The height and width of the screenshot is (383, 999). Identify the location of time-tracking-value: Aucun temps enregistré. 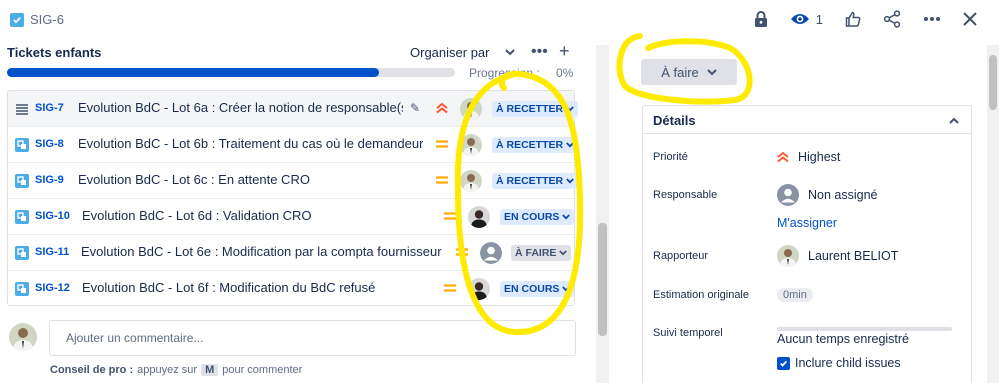
(843, 339).